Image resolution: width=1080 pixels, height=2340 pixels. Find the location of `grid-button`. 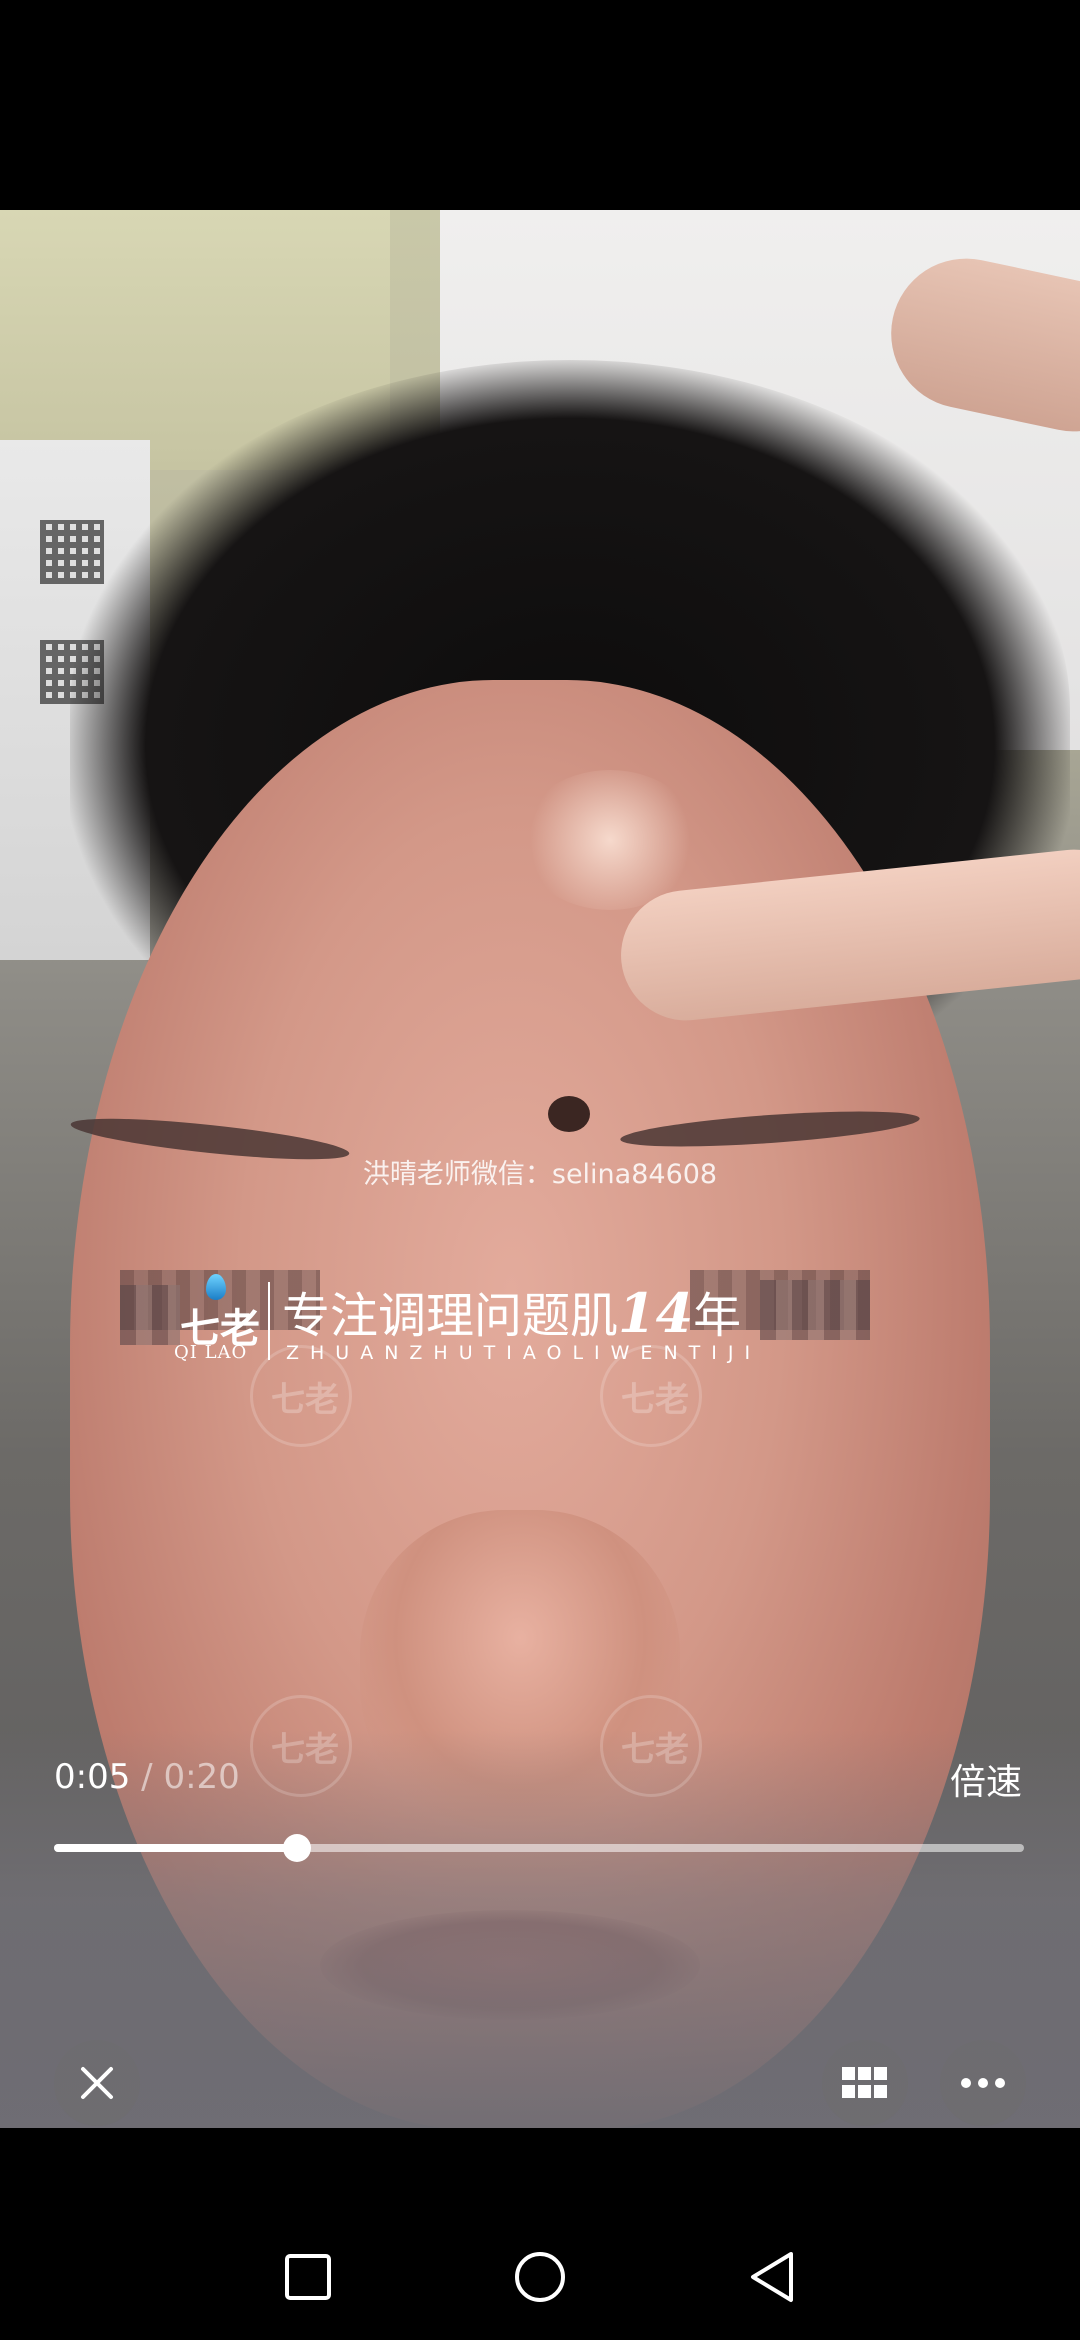

grid-button is located at coordinates (865, 2083).